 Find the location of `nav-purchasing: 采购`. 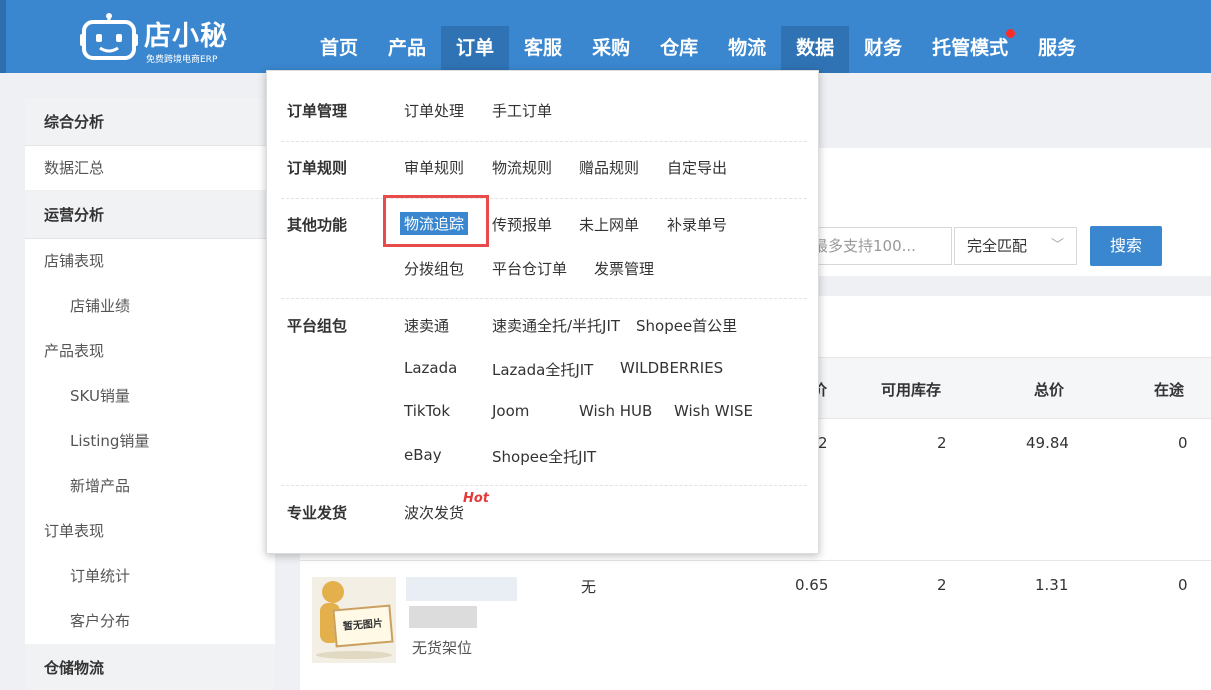

nav-purchasing: 采购 is located at coordinates (611, 49).